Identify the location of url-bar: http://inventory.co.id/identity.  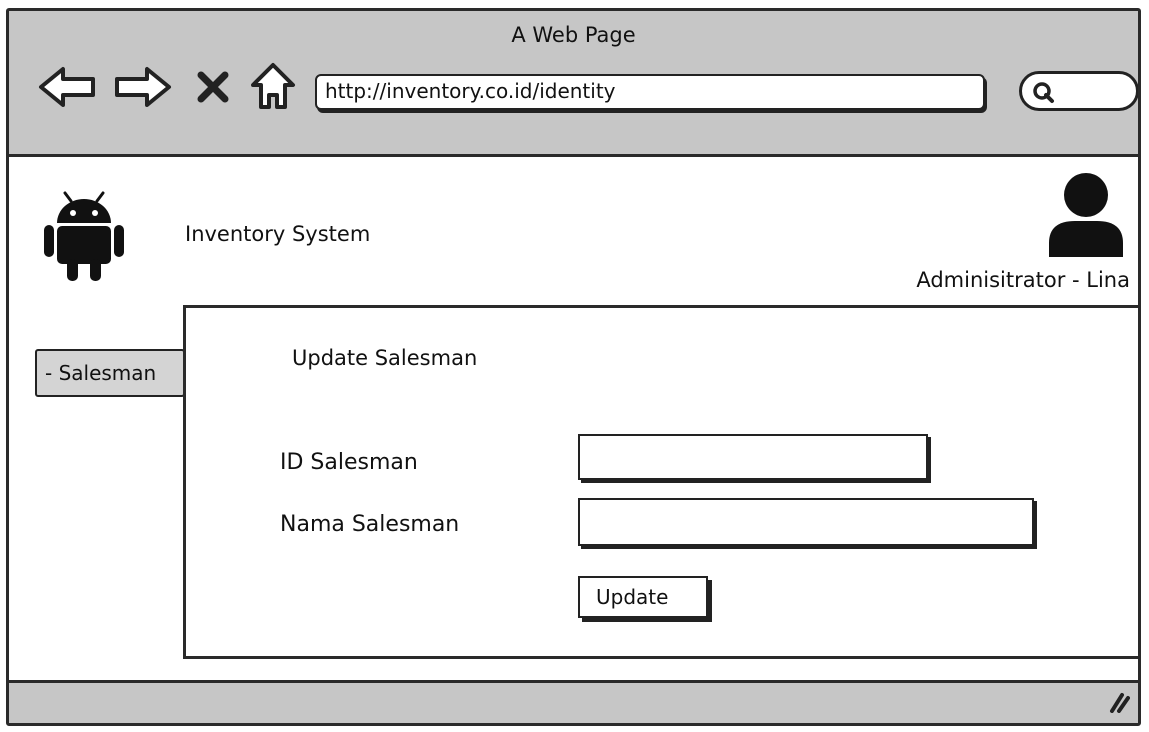
(650, 92).